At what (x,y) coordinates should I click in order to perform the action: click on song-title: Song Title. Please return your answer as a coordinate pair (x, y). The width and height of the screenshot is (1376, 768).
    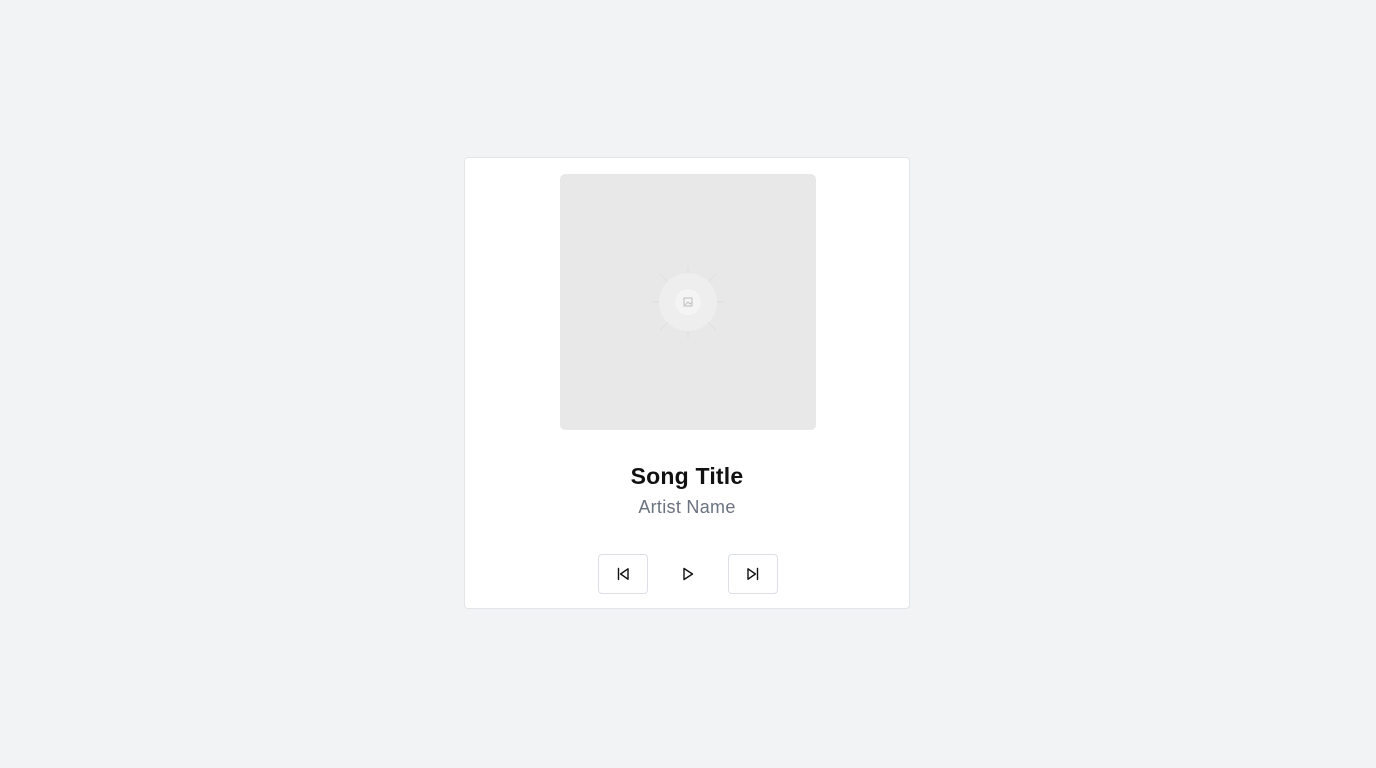
    Looking at the image, I should click on (687, 476).